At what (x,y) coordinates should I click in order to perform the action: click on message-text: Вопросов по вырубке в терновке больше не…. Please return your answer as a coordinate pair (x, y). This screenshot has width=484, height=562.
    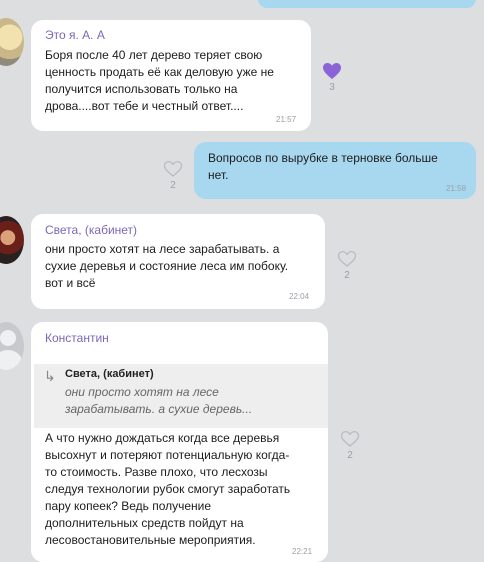
    Looking at the image, I should click on (323, 167).